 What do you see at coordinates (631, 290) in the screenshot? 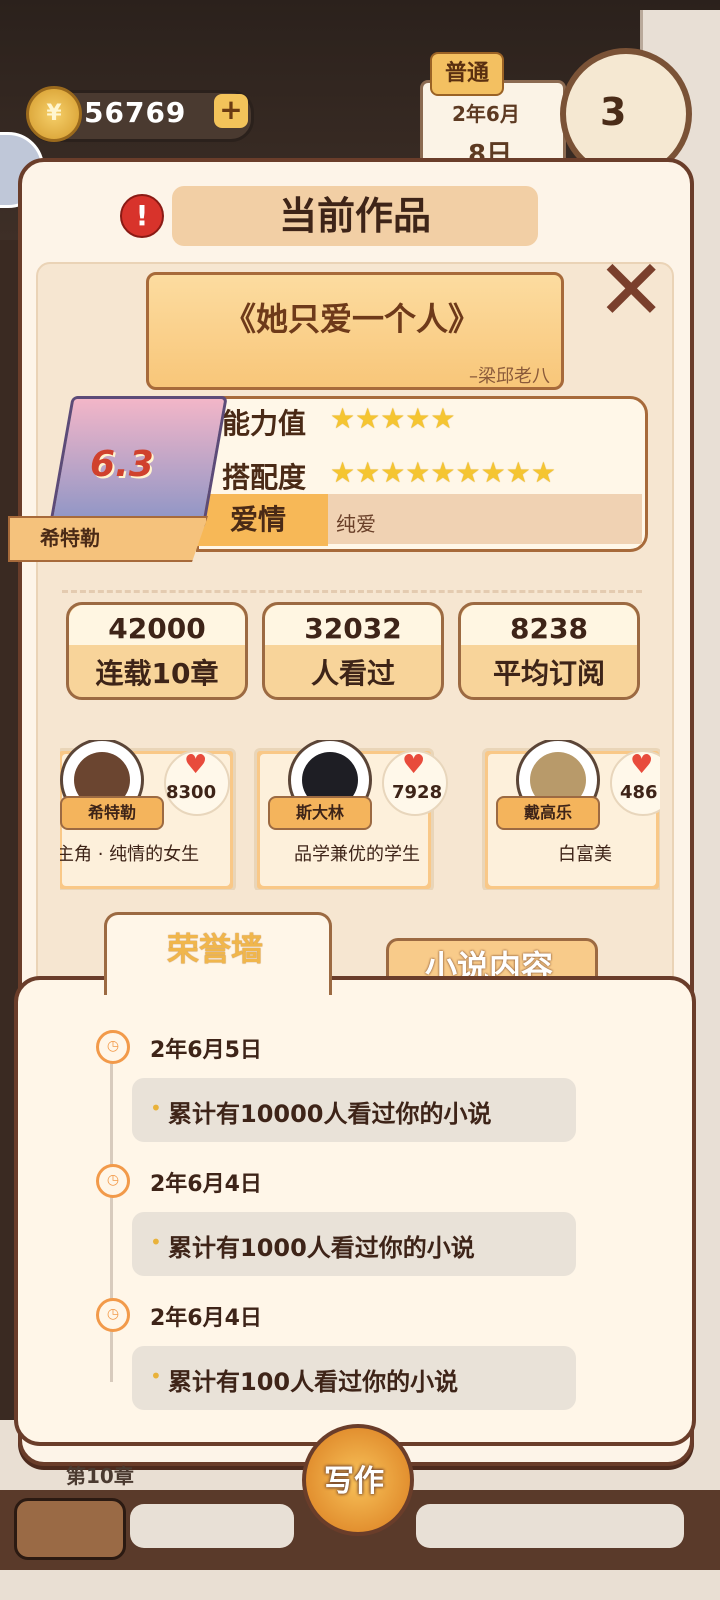
I see `close-button: ✕` at bounding box center [631, 290].